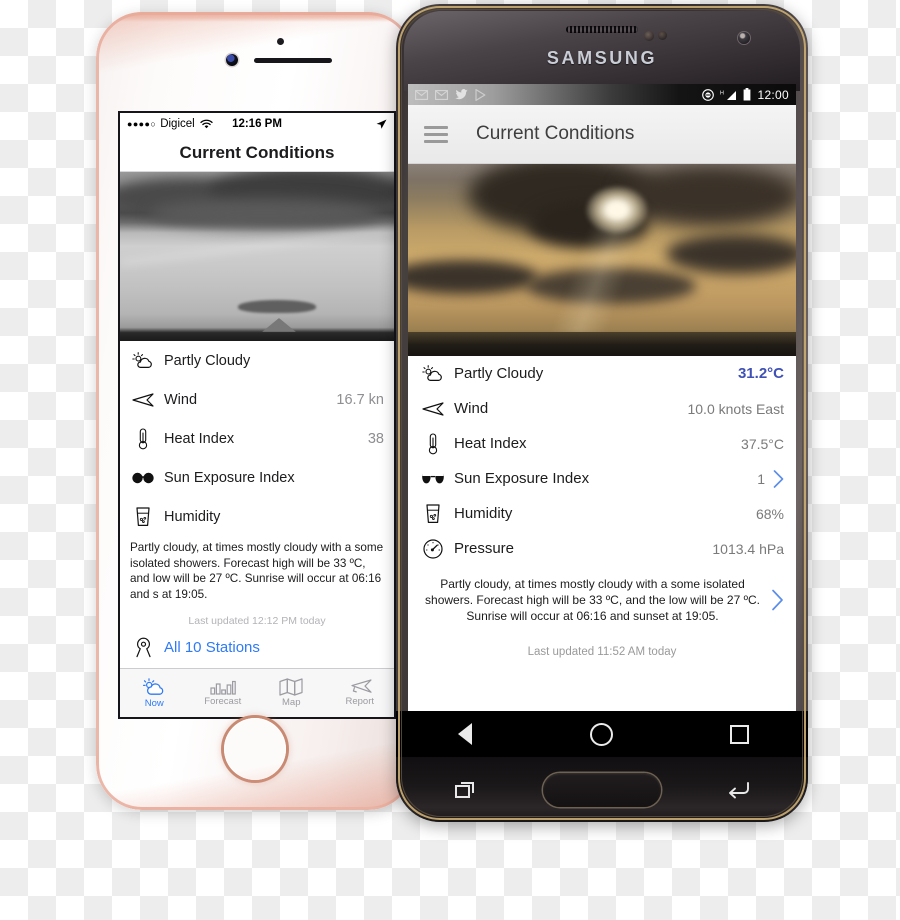 Image resolution: width=900 pixels, height=920 pixels. Describe the element at coordinates (206, 124) in the screenshot. I see `wifi-icon` at that location.